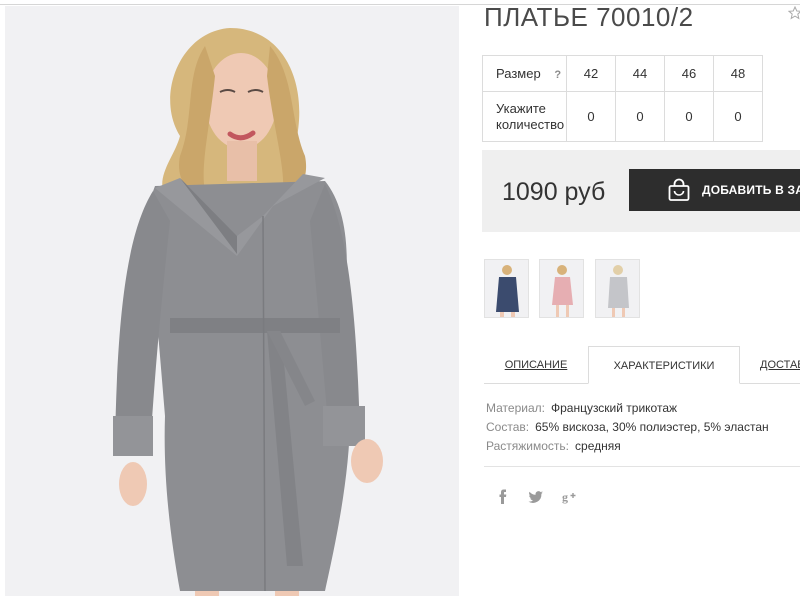 The height and width of the screenshot is (596, 800). Describe the element at coordinates (536, 365) in the screenshot. I see `tab-description: ОПИСАНИЕ` at that location.